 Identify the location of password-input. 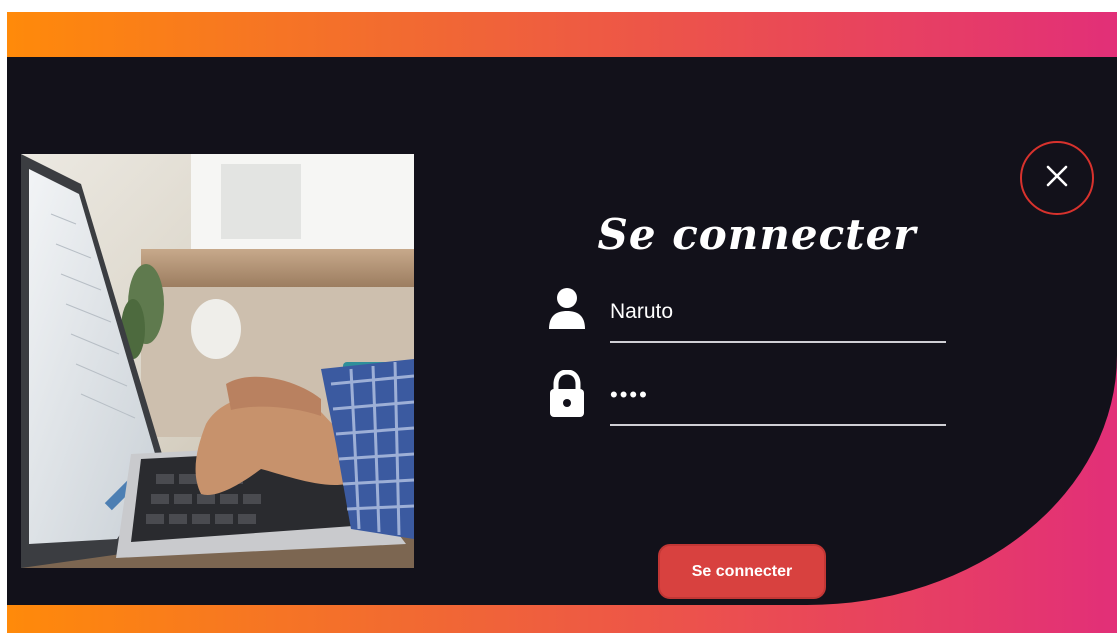
(775, 395).